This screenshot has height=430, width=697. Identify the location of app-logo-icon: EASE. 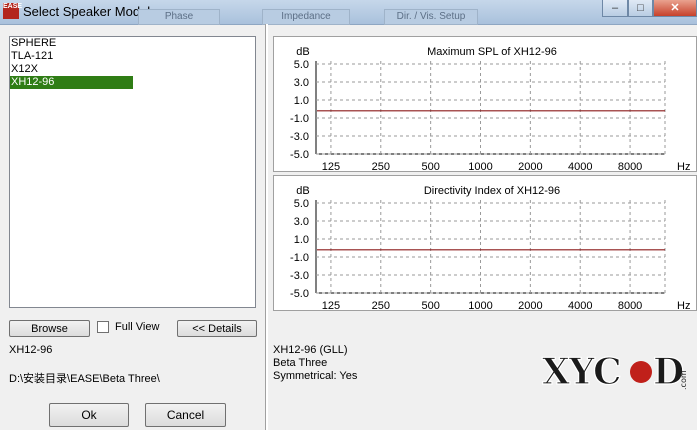
(13, 11).